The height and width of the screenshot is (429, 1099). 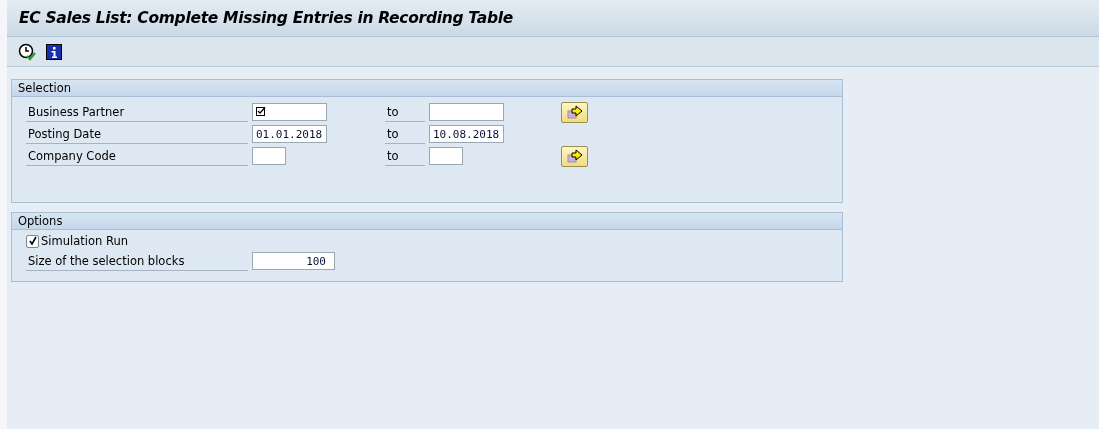 What do you see at coordinates (466, 134) in the screenshot?
I see `input-field: 10.08.2018` at bounding box center [466, 134].